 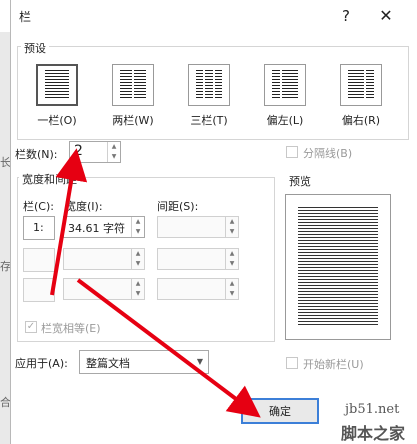 I want to click on arrow-to-ok, so click(x=168, y=348).